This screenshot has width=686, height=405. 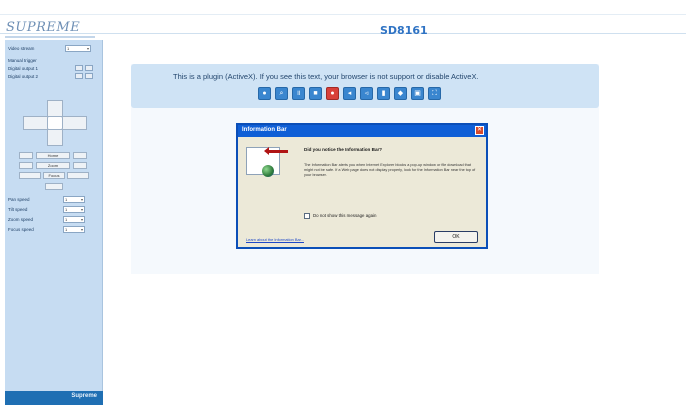 What do you see at coordinates (74, 219) in the screenshot?
I see `zoom-speed-select: 1` at bounding box center [74, 219].